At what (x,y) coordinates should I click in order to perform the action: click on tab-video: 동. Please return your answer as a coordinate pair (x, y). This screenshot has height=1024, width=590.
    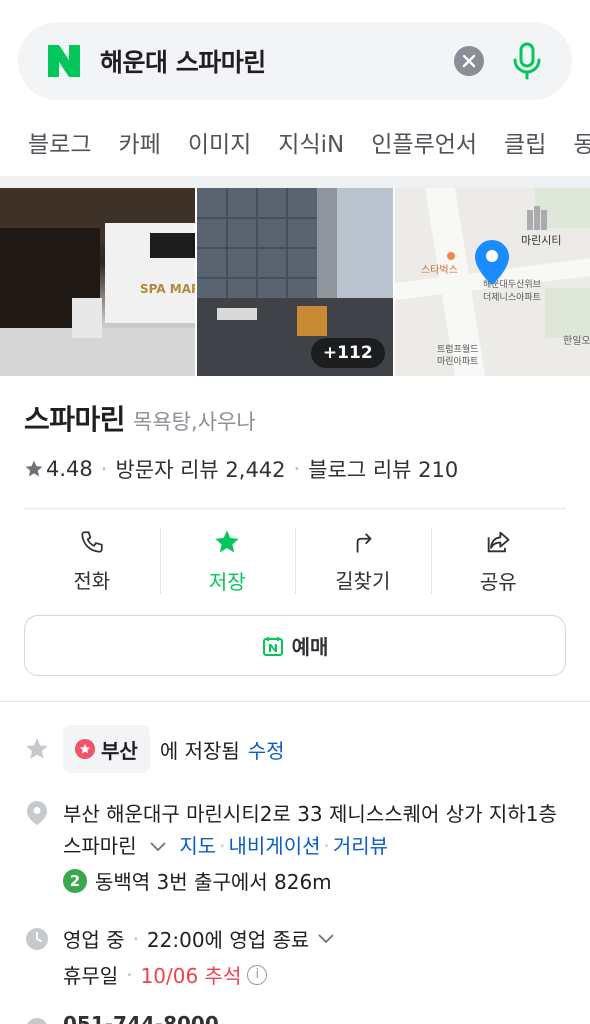
    Looking at the image, I should click on (581, 142).